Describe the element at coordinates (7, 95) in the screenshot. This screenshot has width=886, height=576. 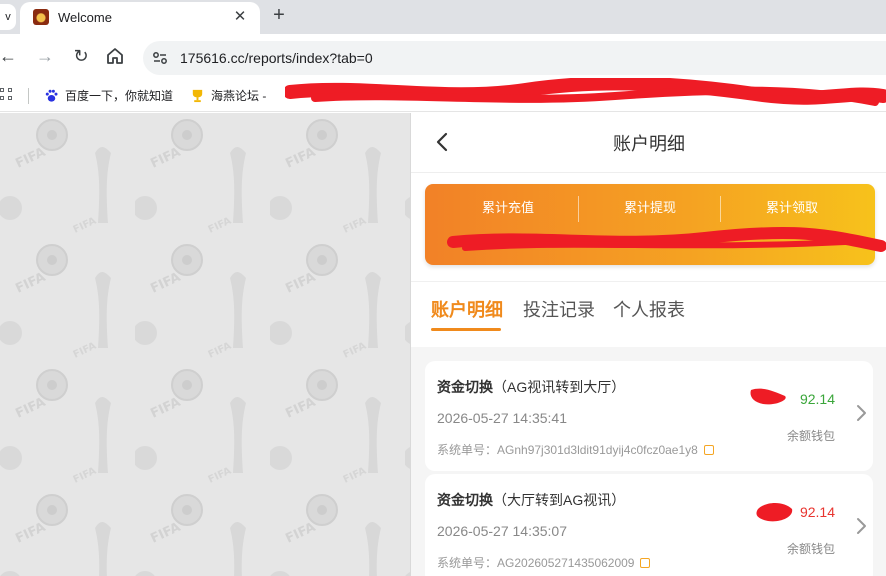
I see `apps-grid-icon` at that location.